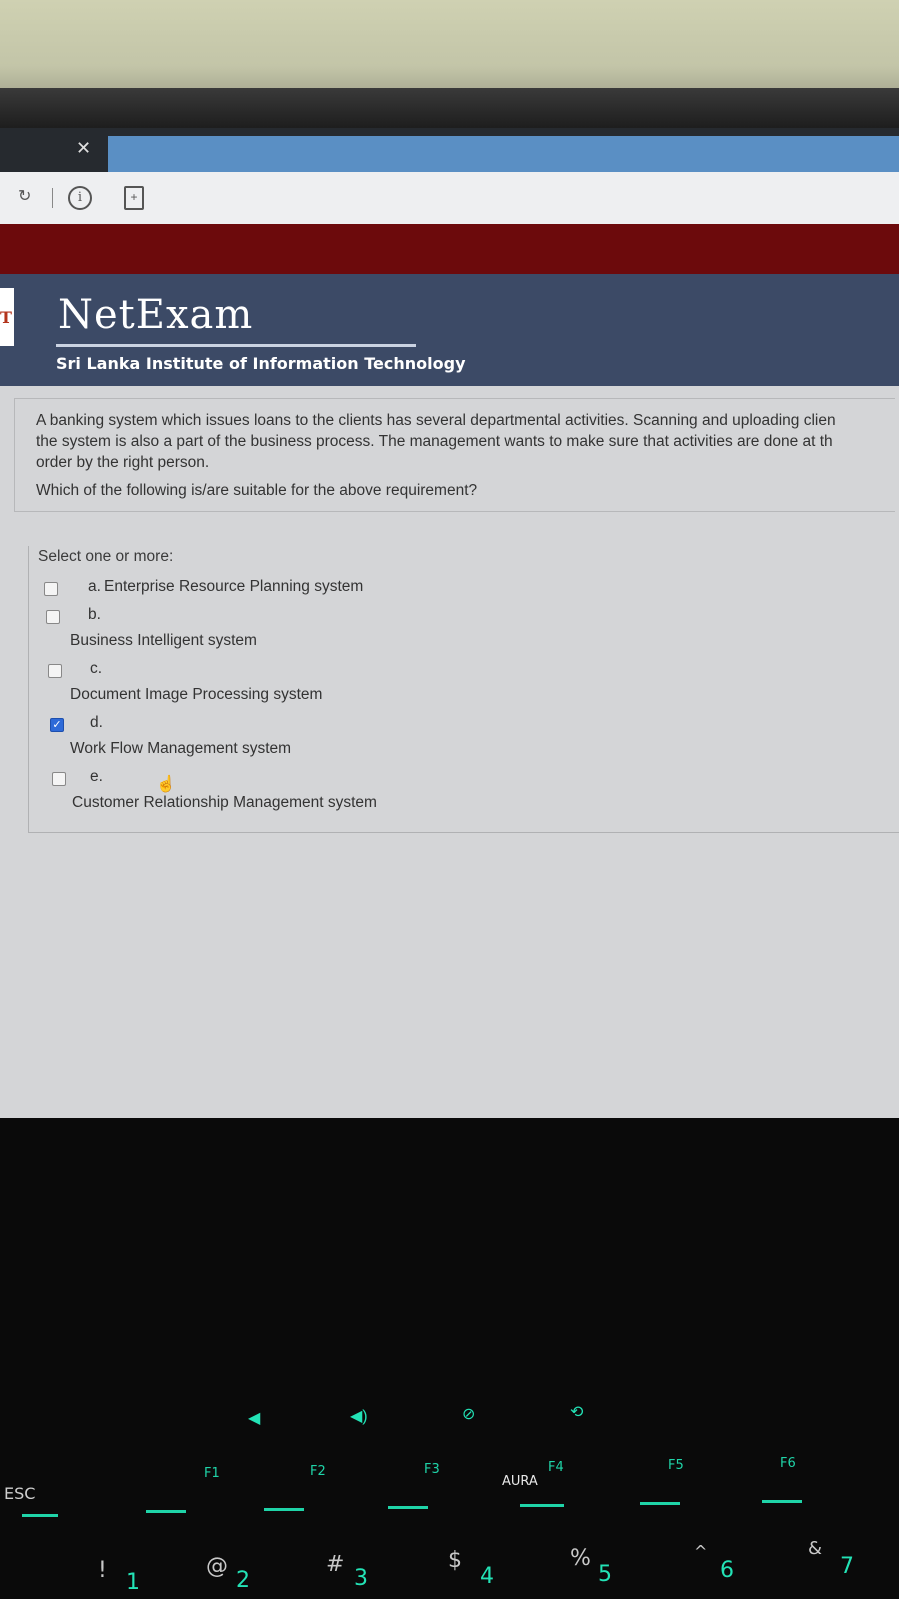 The height and width of the screenshot is (1599, 899). Describe the element at coordinates (727, 1570) in the screenshot. I see `key-number: 6` at that location.